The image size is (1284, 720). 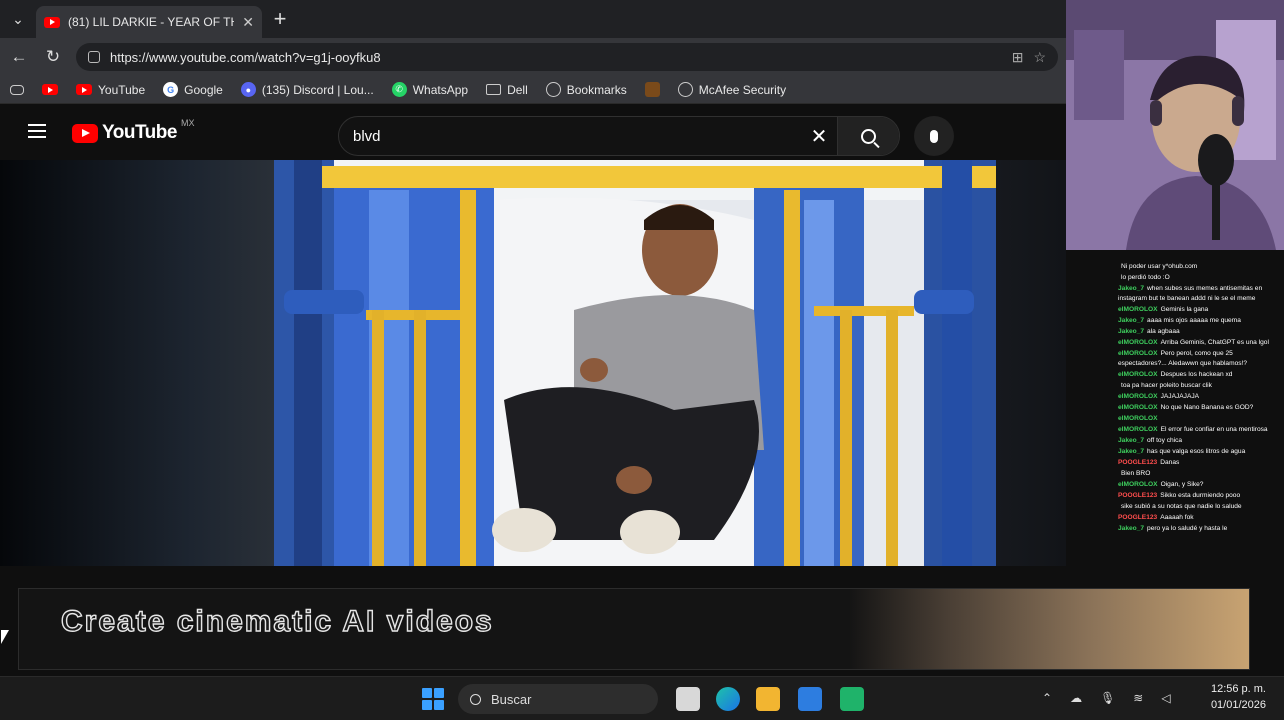 I want to click on bookmark-mcafee: McAfee Security, so click(x=731, y=89).